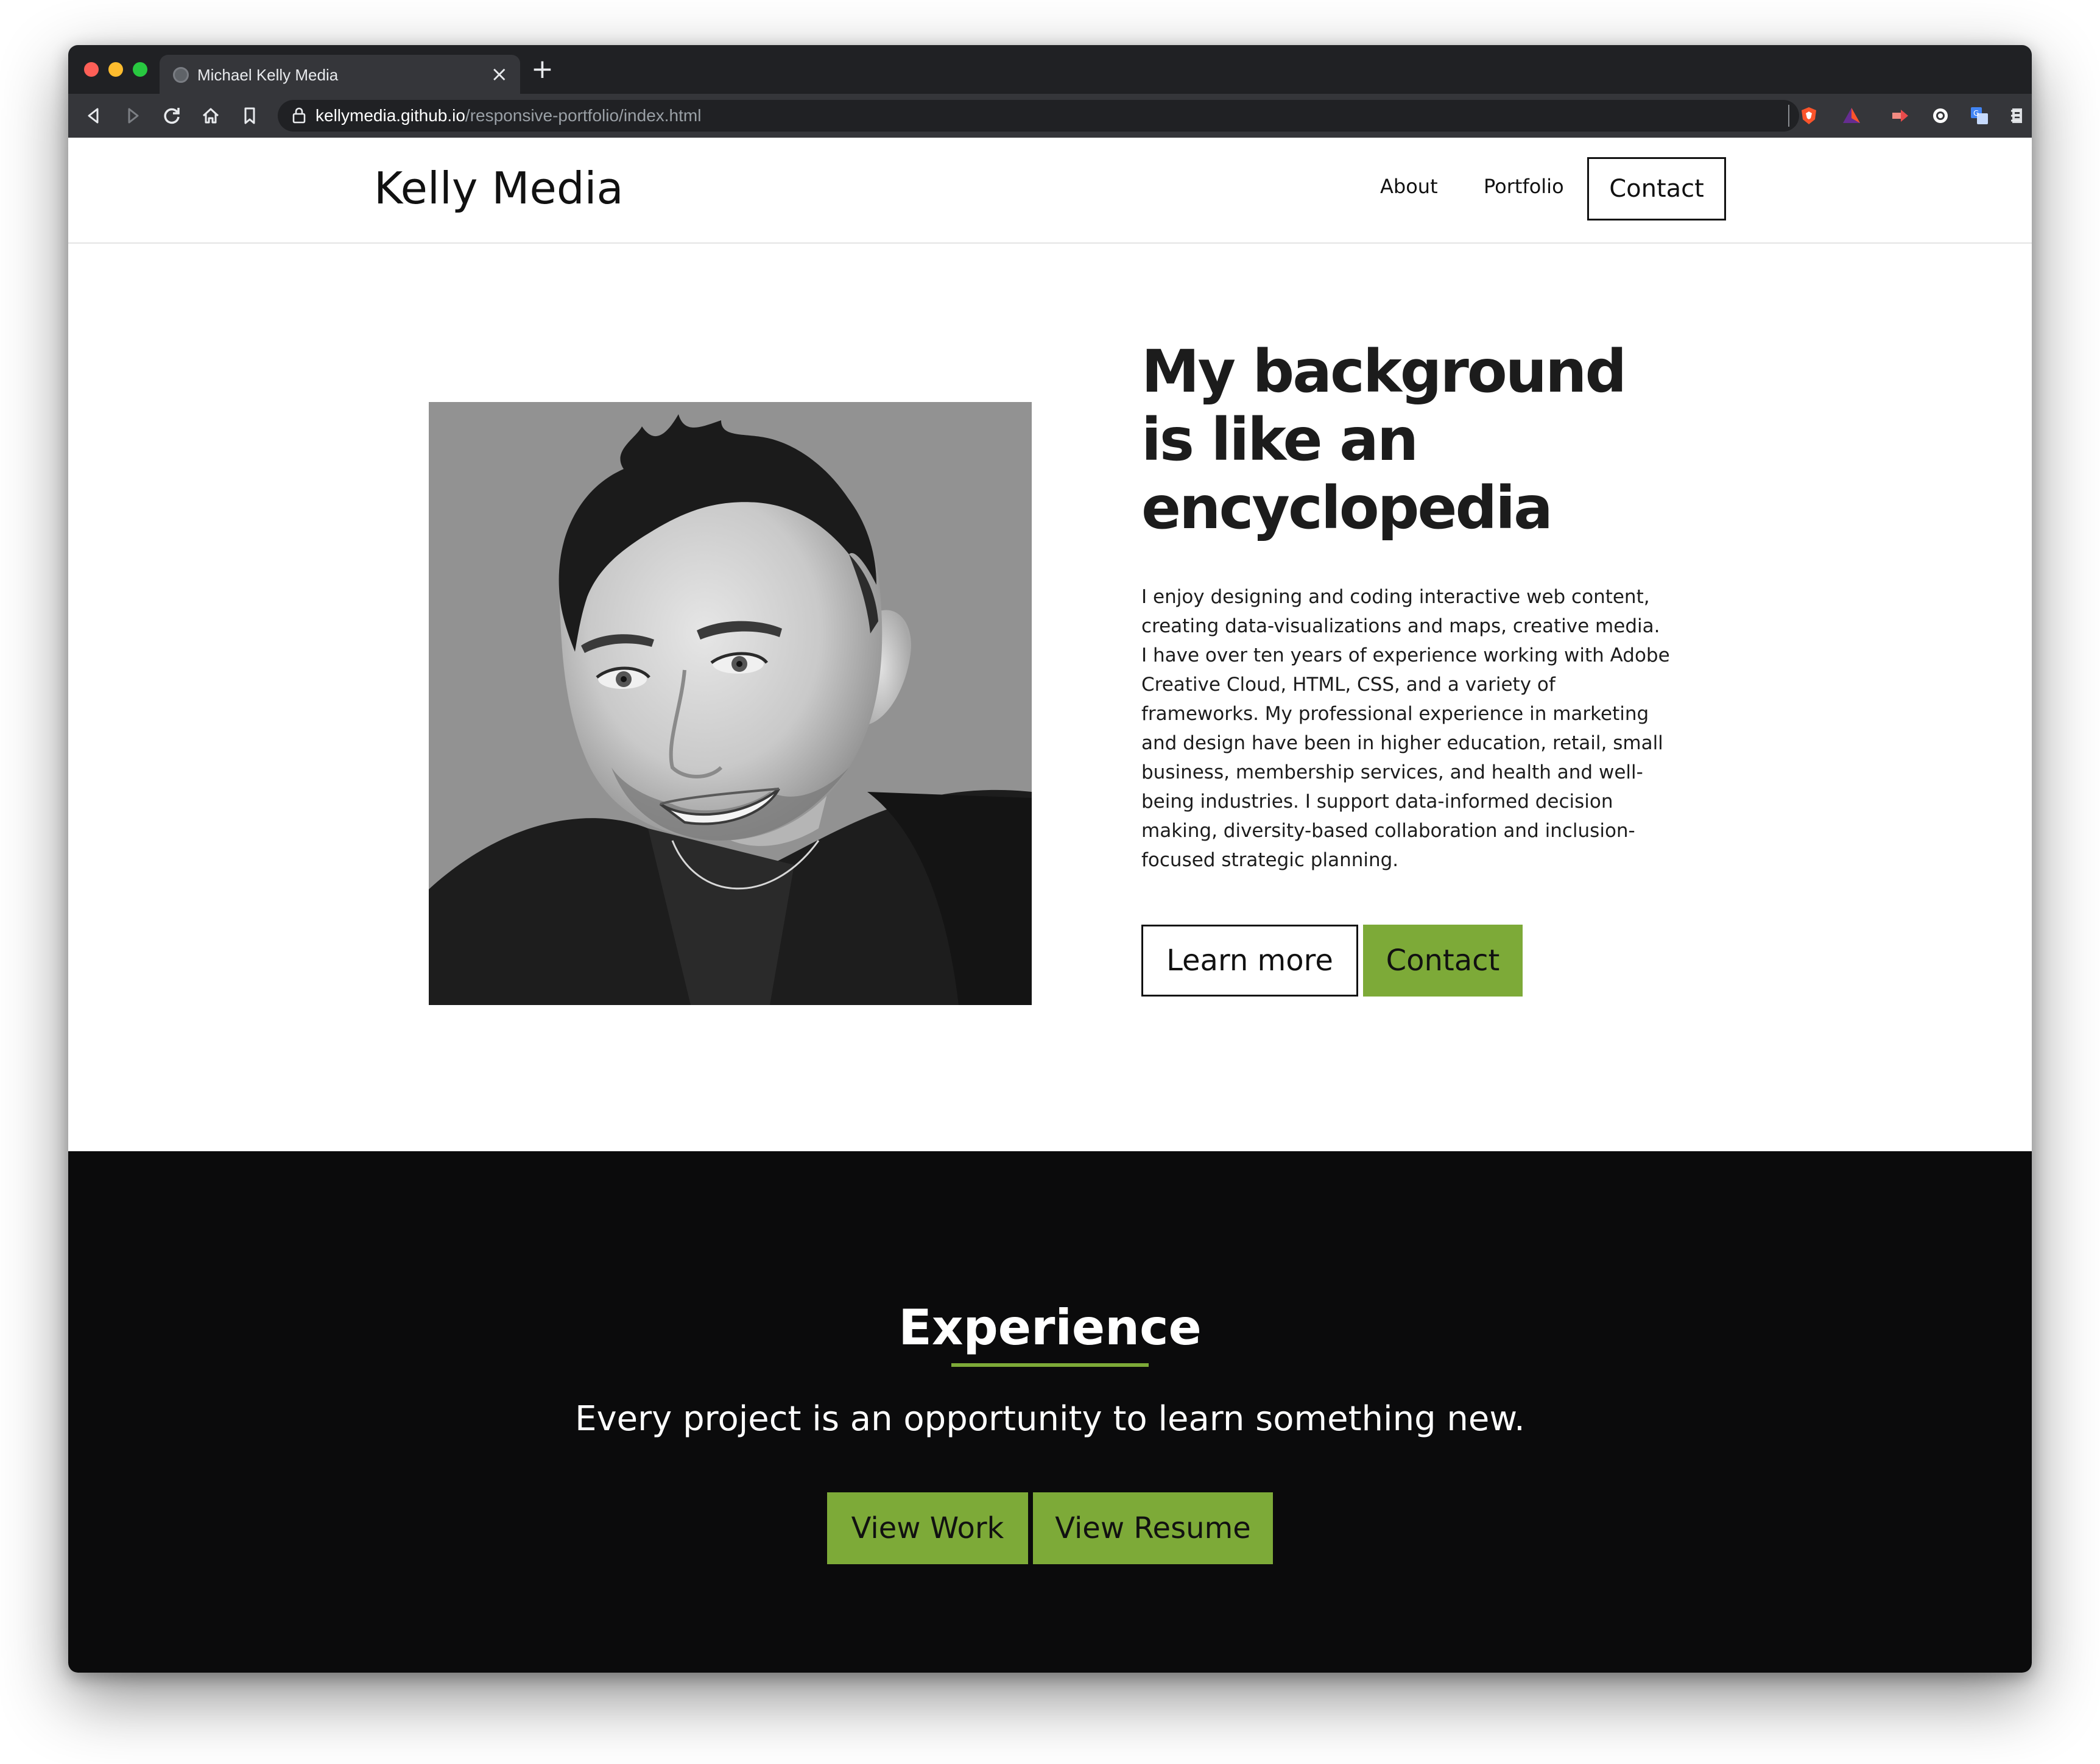  Describe the element at coordinates (250, 115) in the screenshot. I see `bookmark-icon` at that location.